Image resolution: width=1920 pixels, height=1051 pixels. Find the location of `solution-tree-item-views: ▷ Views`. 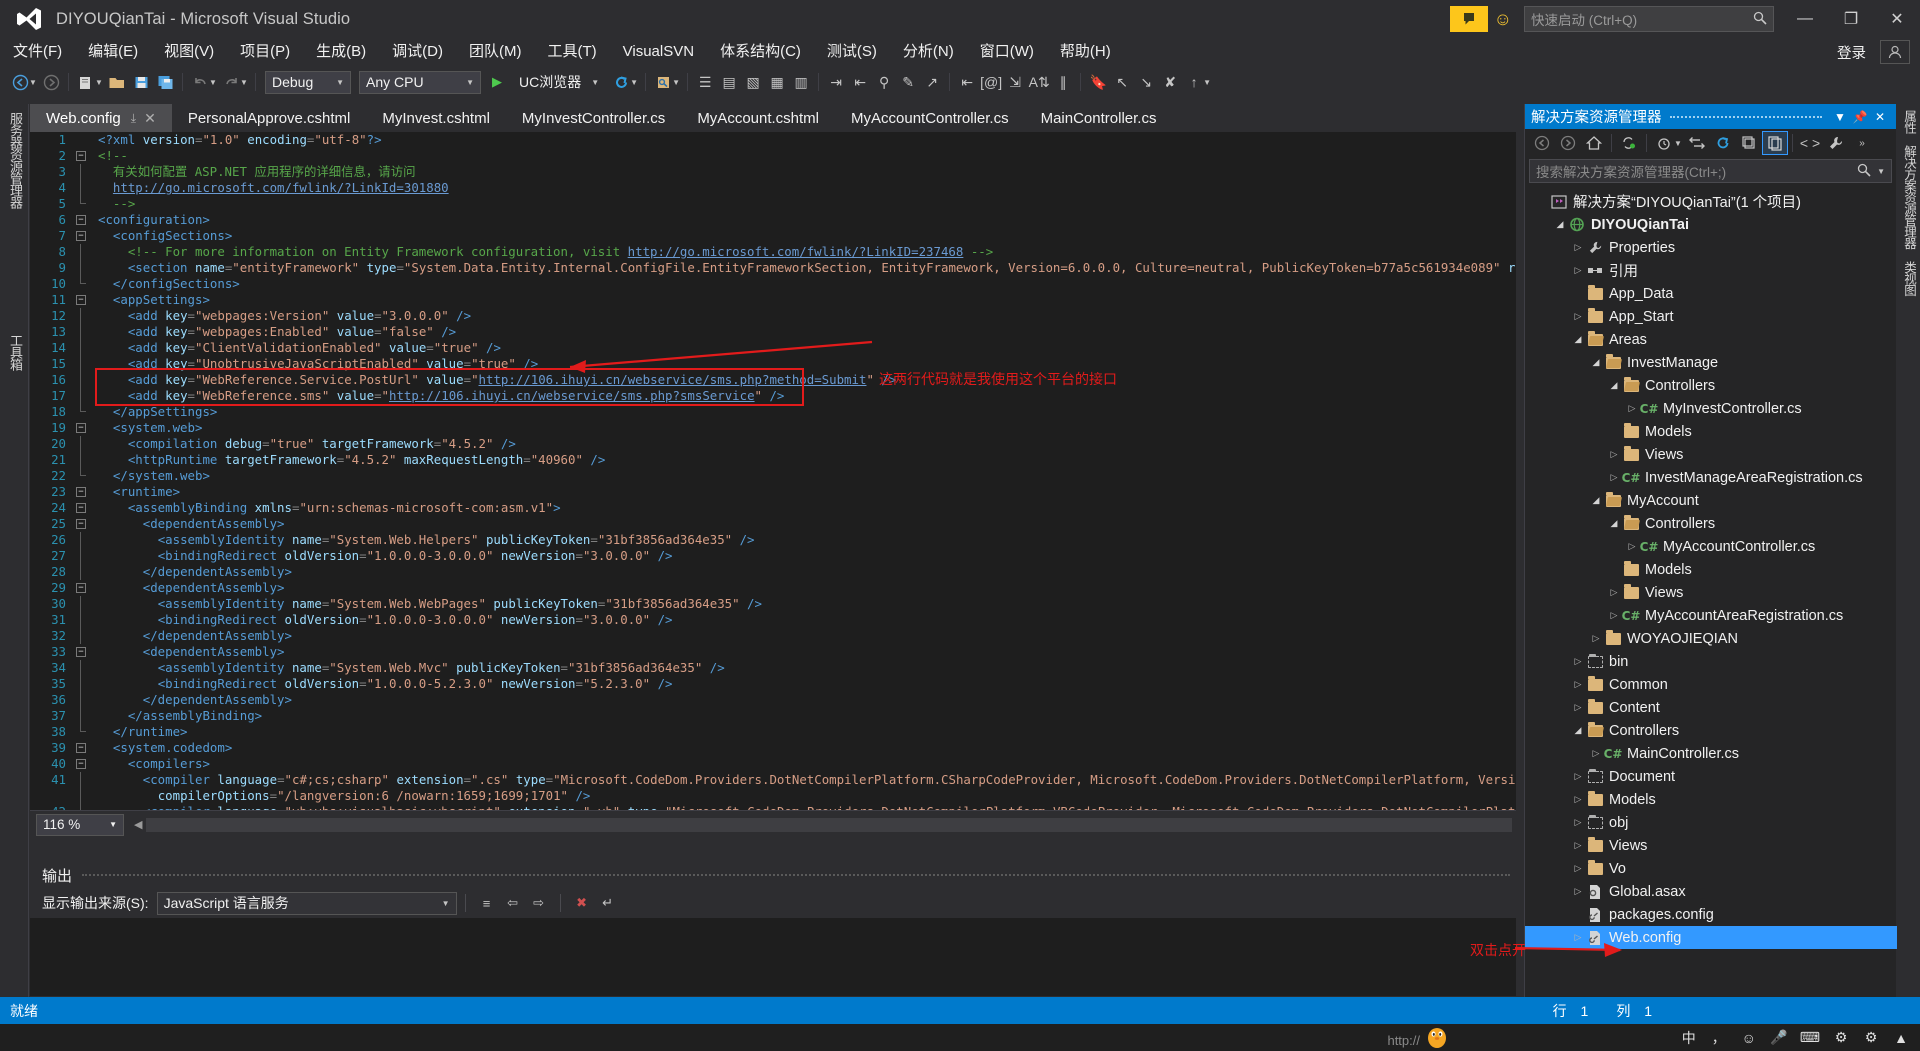

solution-tree-item-views: ▷ Views is located at coordinates (1711, 454).